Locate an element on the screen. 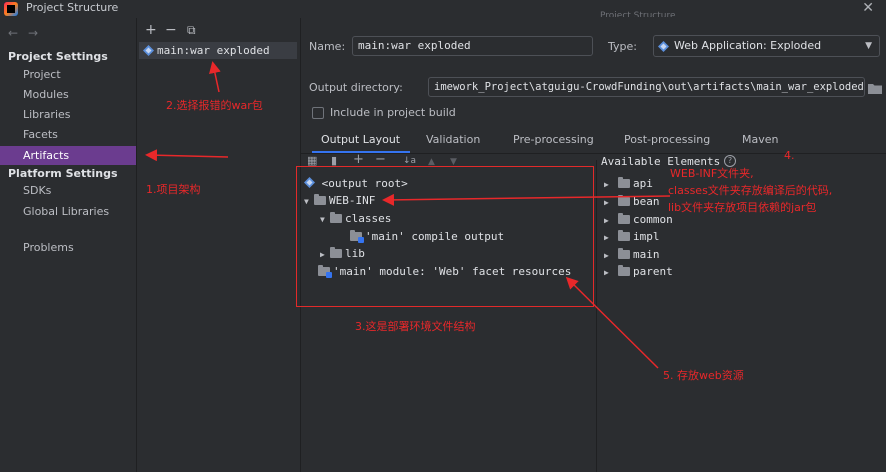 This screenshot has height=472, width=886. available-item-api: ▶ api is located at coordinates (628, 183).